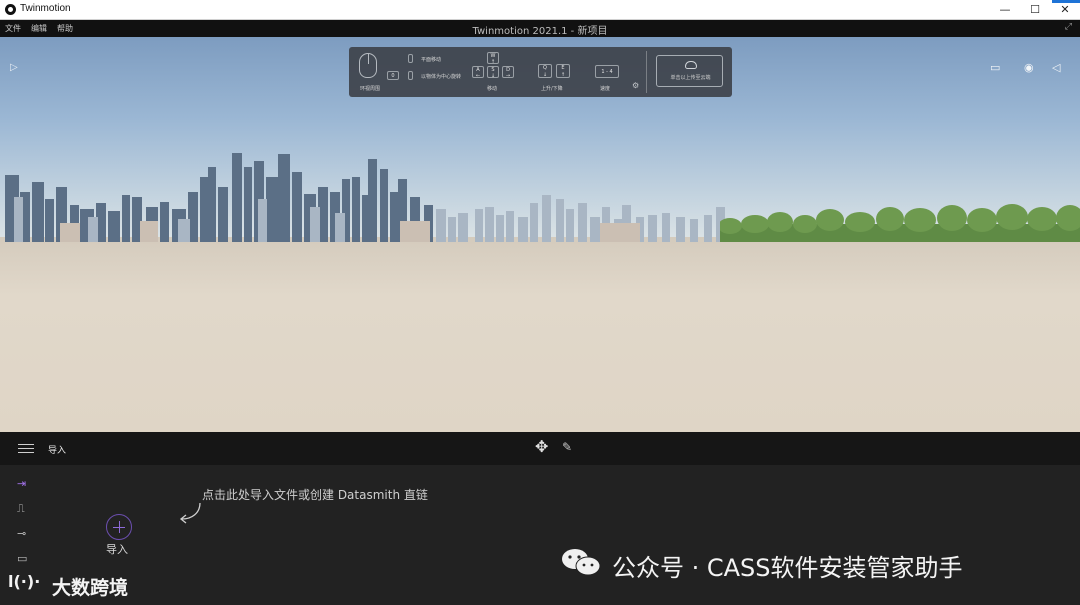 This screenshot has width=1080, height=605. I want to click on eye-icon: ◉, so click(1029, 67).